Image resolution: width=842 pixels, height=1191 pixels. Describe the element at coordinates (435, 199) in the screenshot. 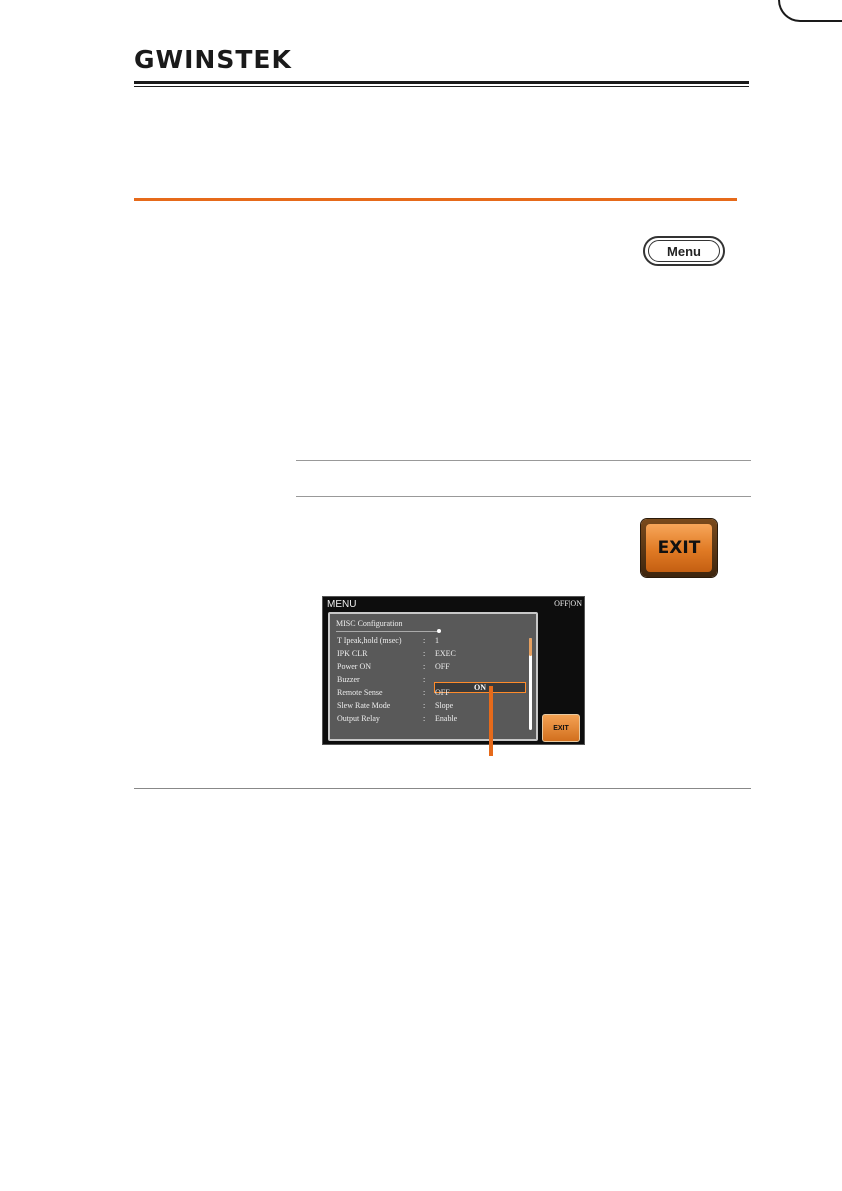

I see `section-rule` at that location.